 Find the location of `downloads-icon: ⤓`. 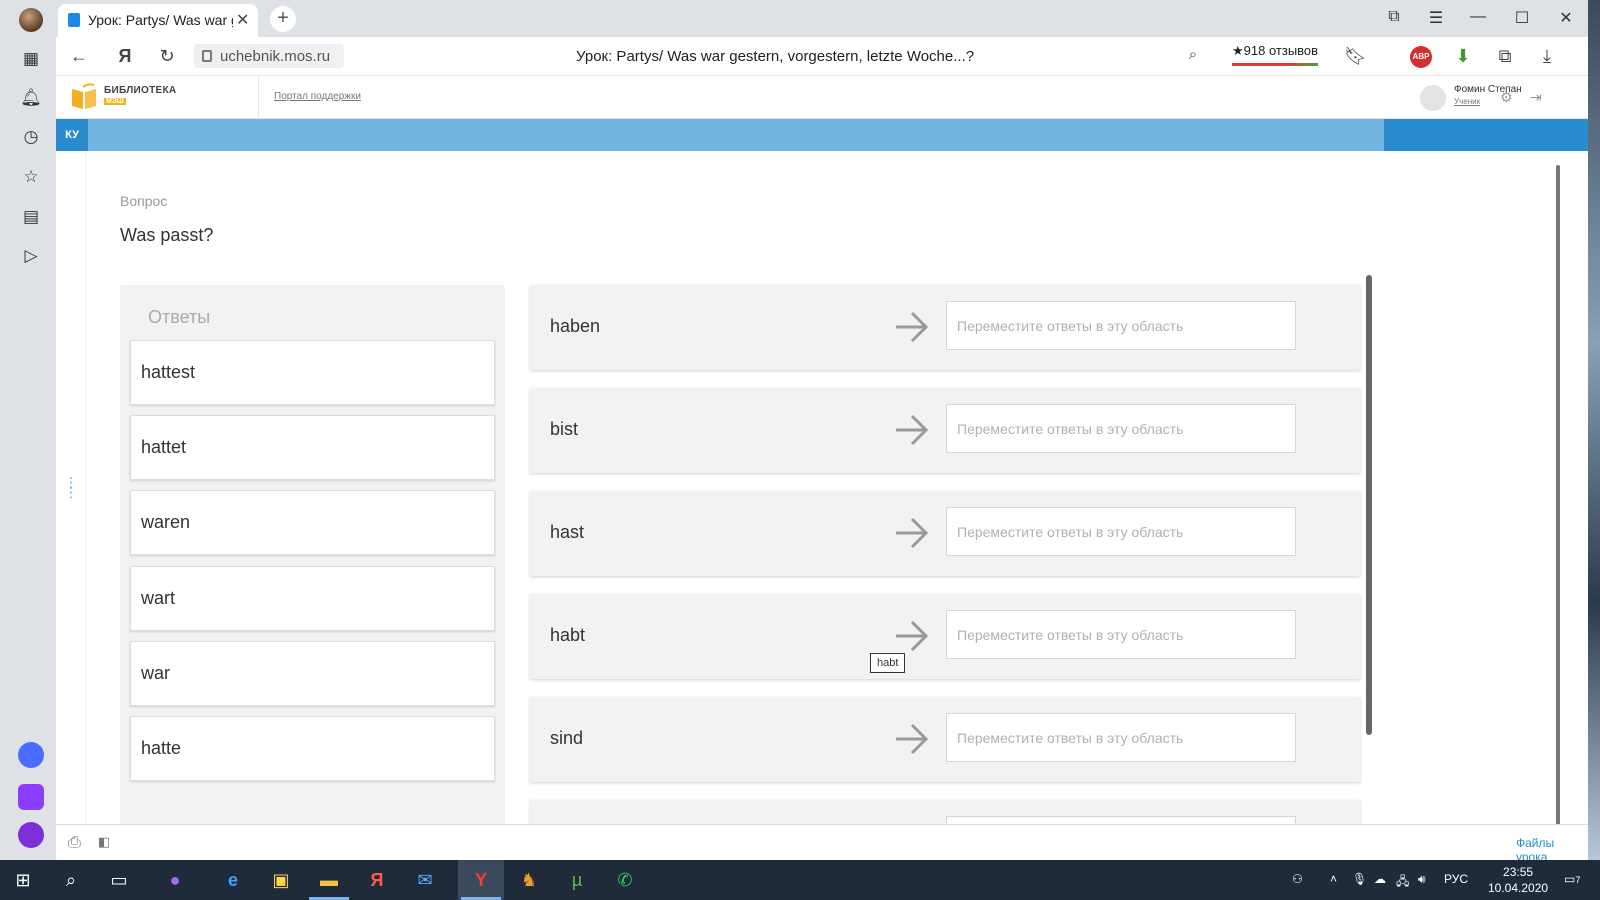

downloads-icon: ⤓ is located at coordinates (1547, 56).